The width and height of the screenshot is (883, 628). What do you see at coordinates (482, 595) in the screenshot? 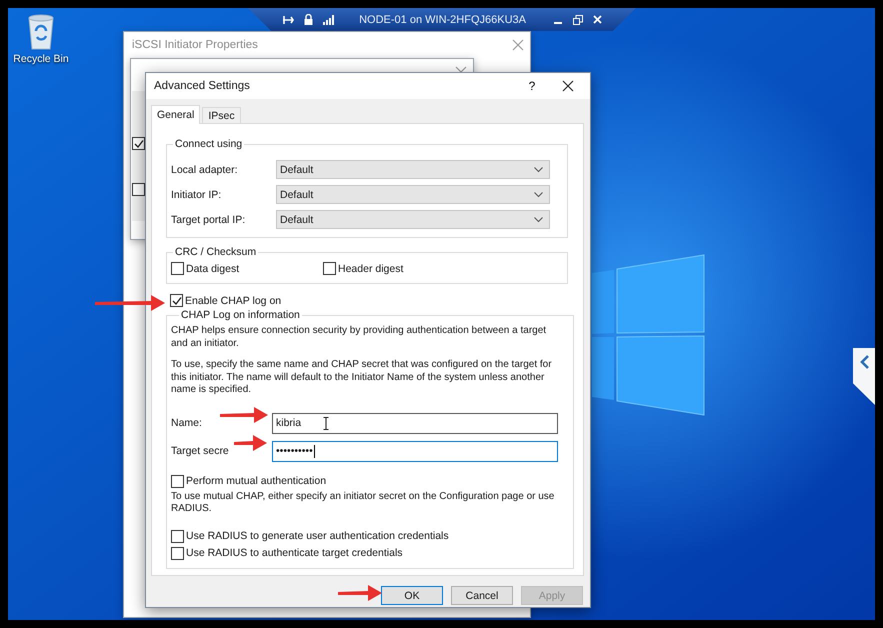
I see `dialog-button: Cancel` at bounding box center [482, 595].